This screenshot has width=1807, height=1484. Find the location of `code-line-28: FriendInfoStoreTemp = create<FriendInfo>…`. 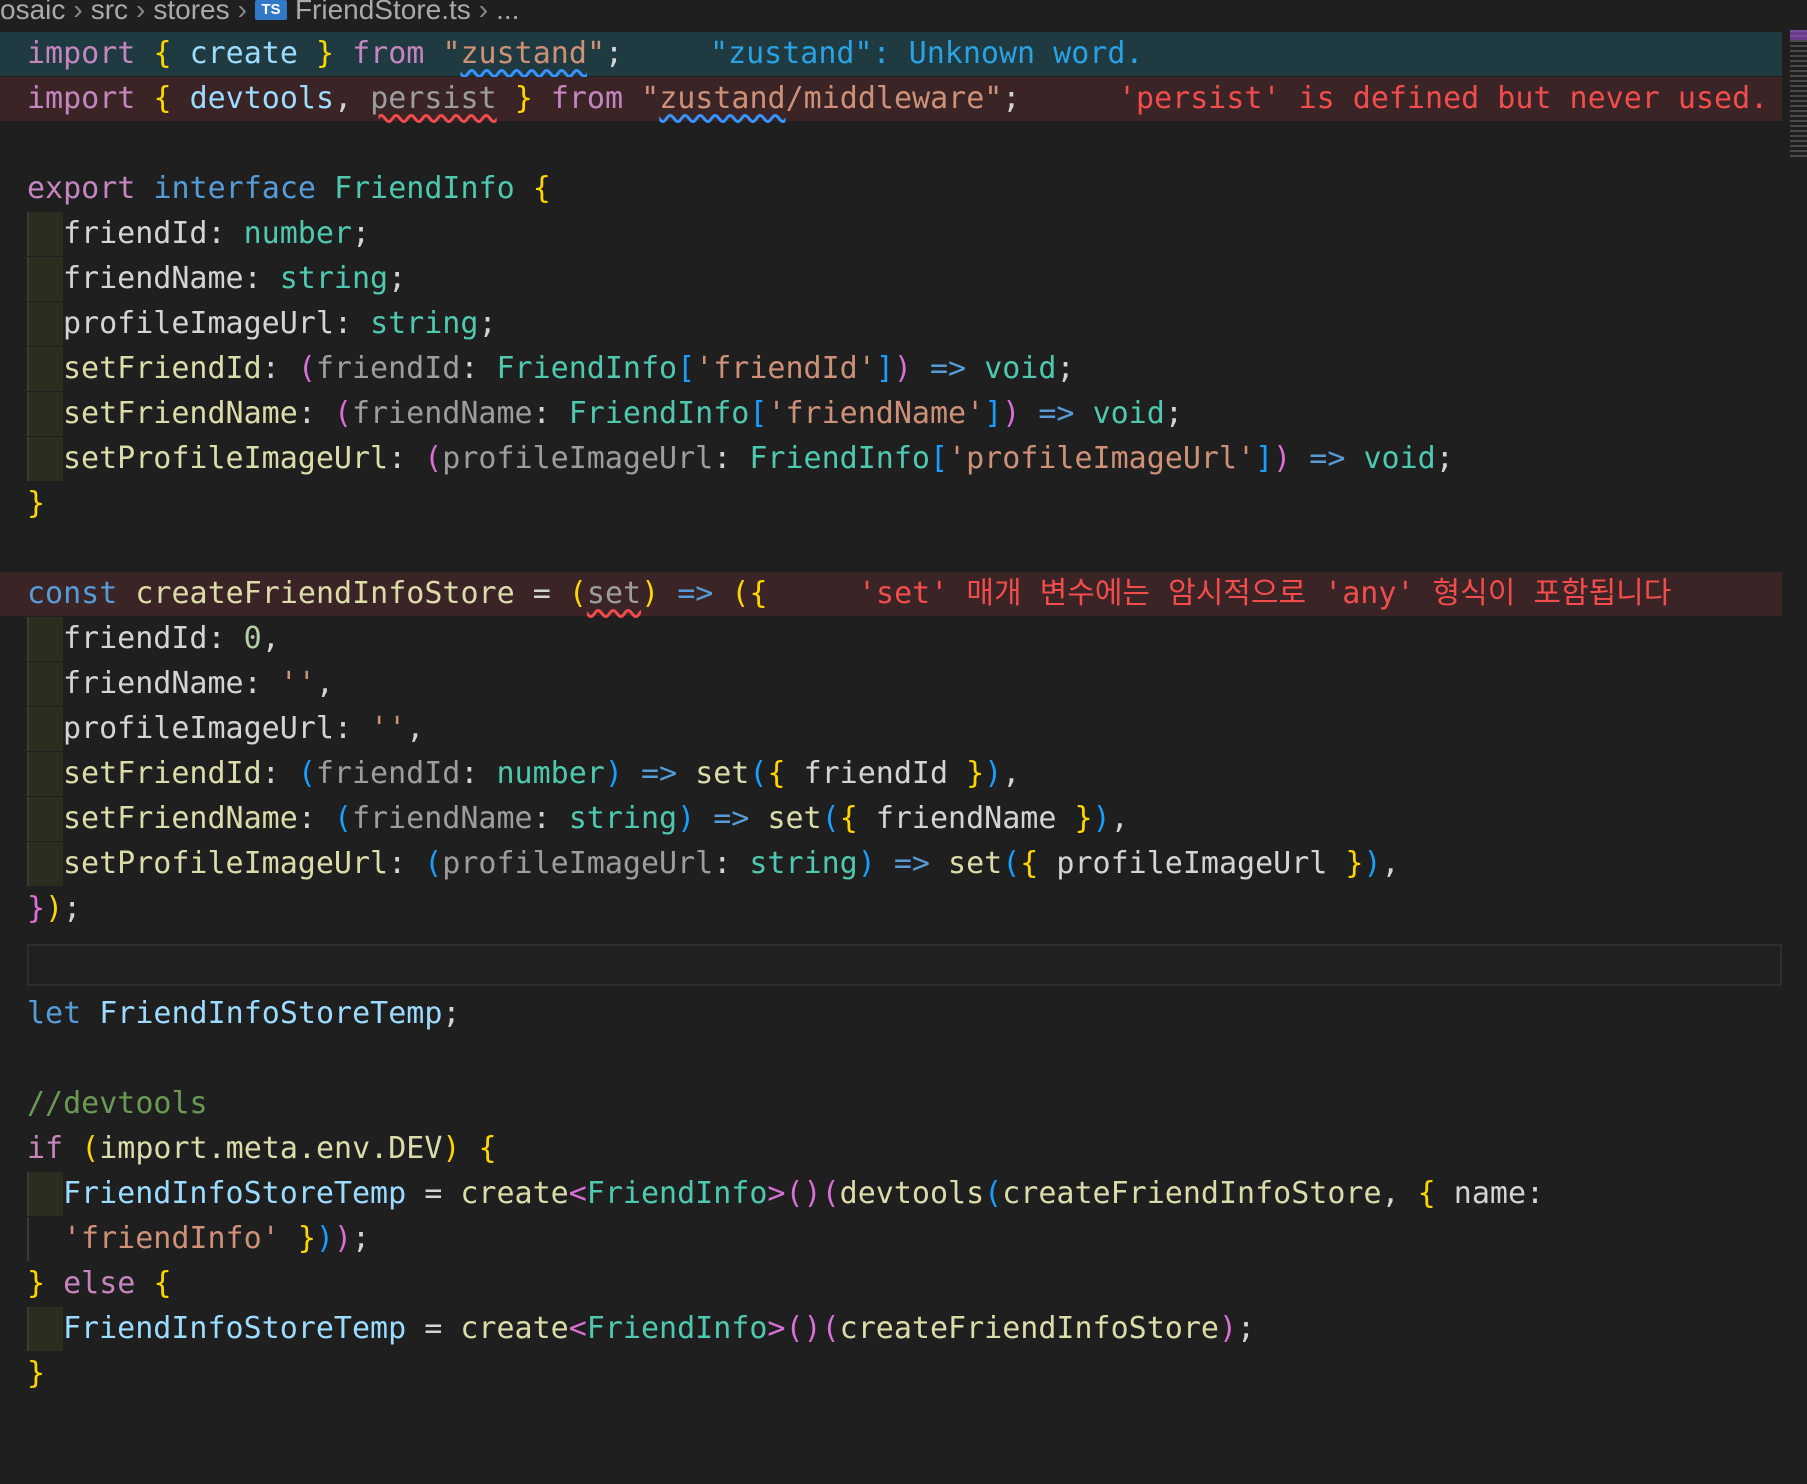

code-line-28: FriendInfoStoreTemp = create<FriendInfo>… is located at coordinates (891, 1329).